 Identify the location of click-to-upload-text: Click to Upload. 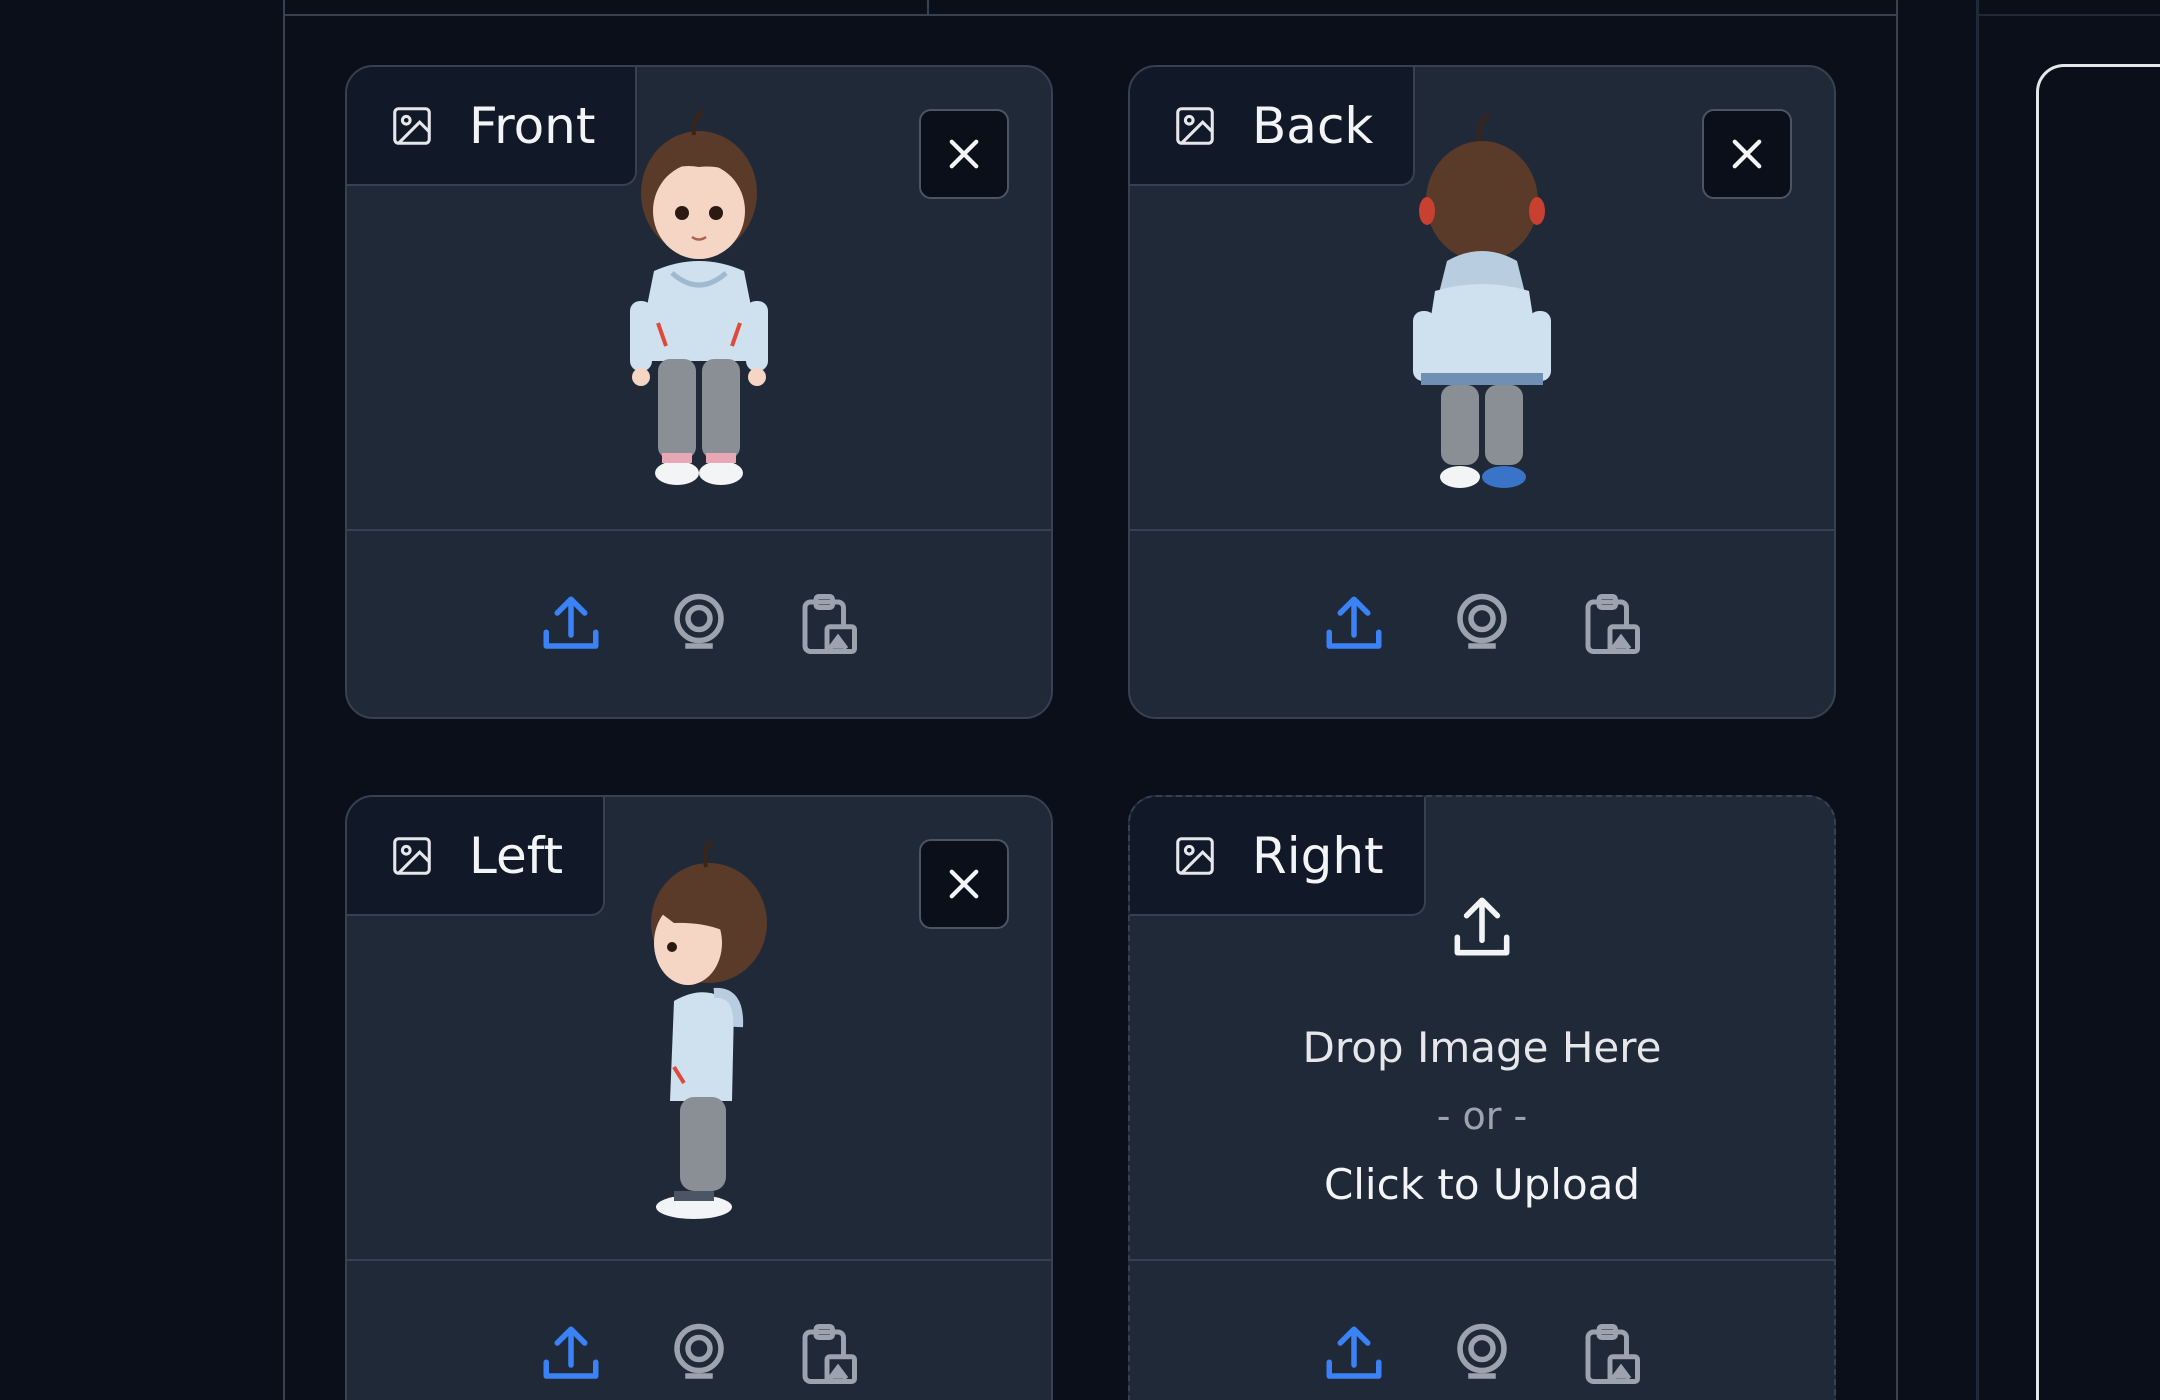
(1482, 1184).